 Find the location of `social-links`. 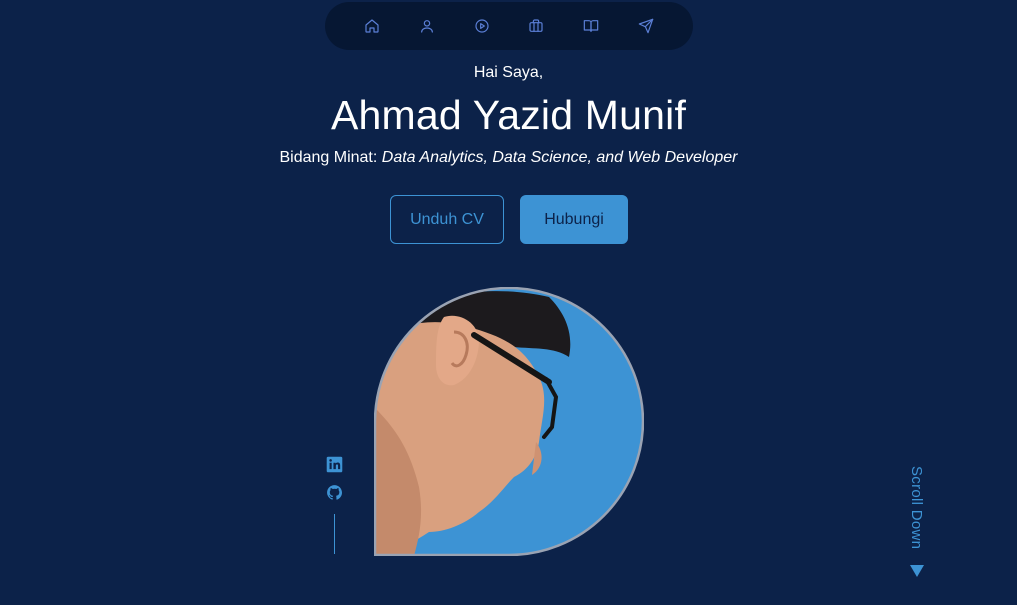

social-links is located at coordinates (334, 504).